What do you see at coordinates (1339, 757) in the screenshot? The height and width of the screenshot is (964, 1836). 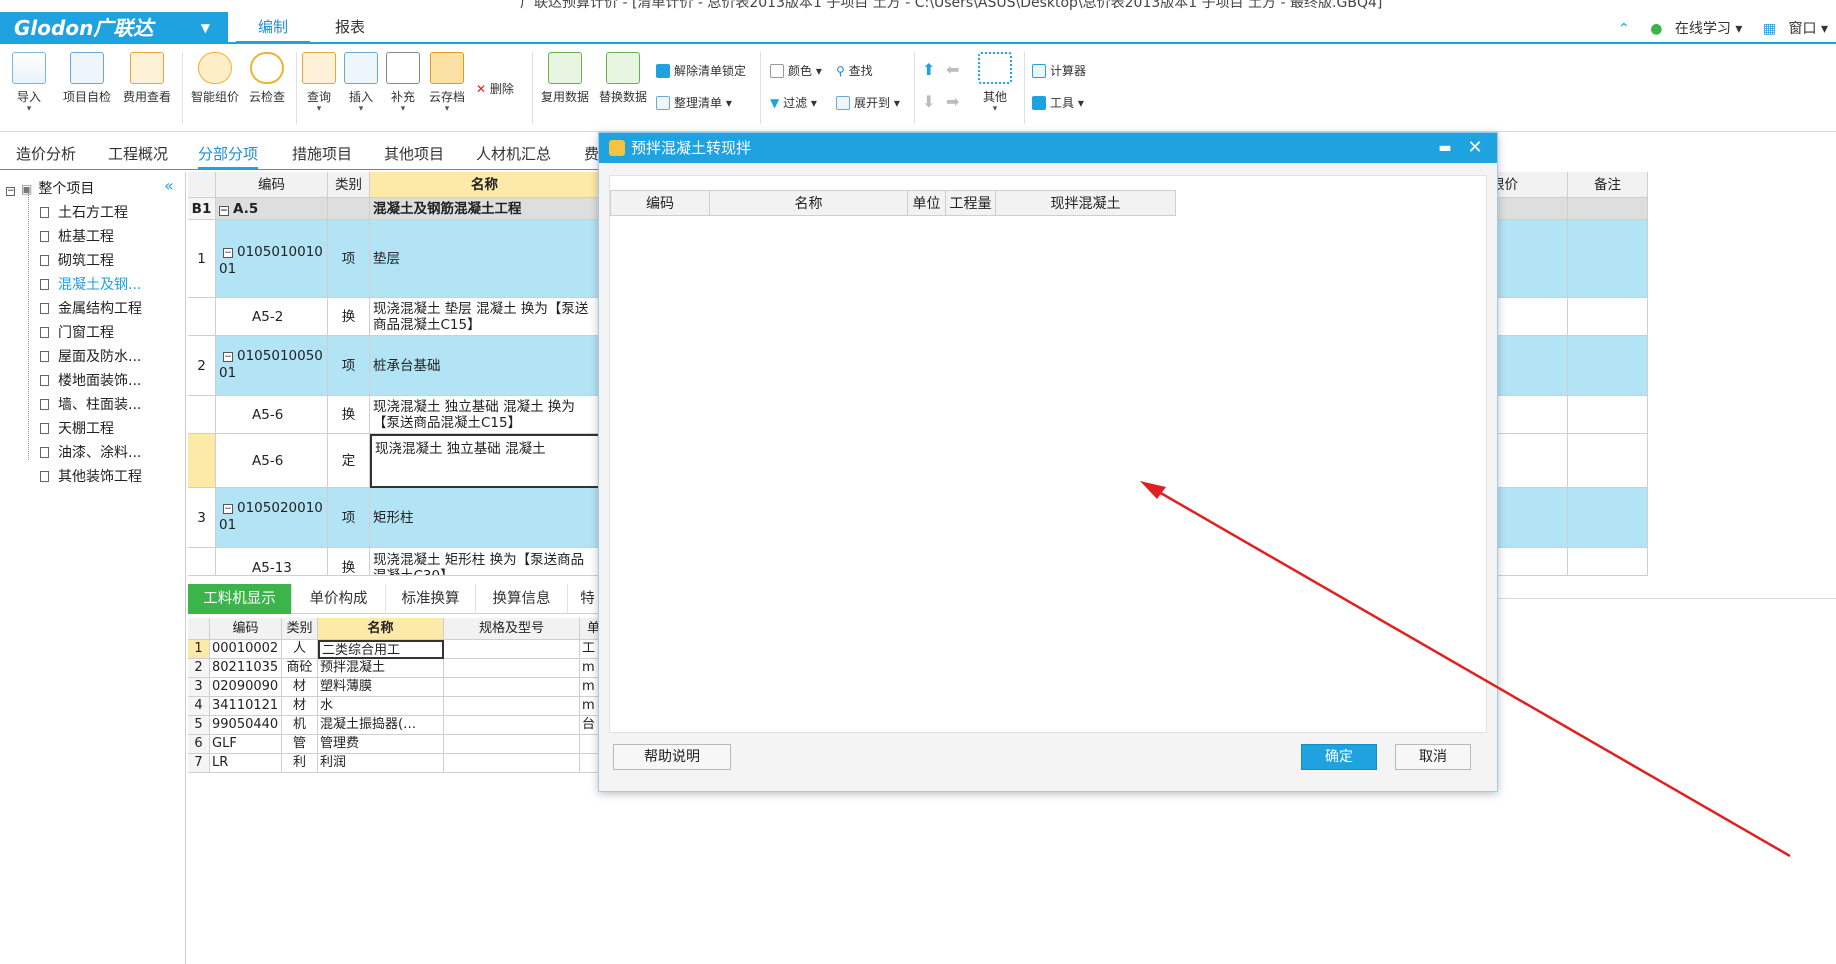 I see `ok-button: 确定` at bounding box center [1339, 757].